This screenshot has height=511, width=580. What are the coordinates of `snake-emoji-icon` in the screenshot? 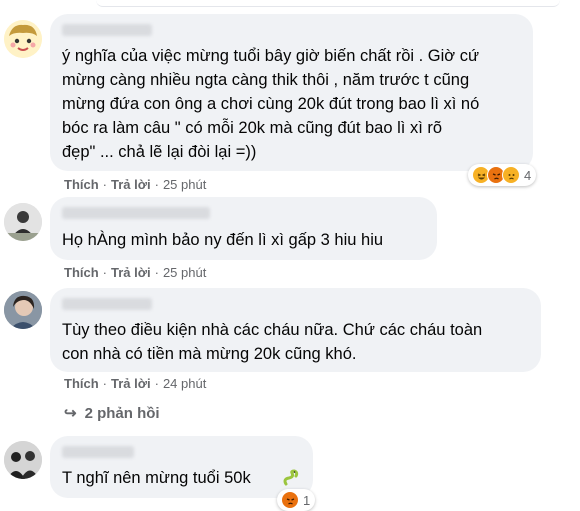 It's located at (291, 478).